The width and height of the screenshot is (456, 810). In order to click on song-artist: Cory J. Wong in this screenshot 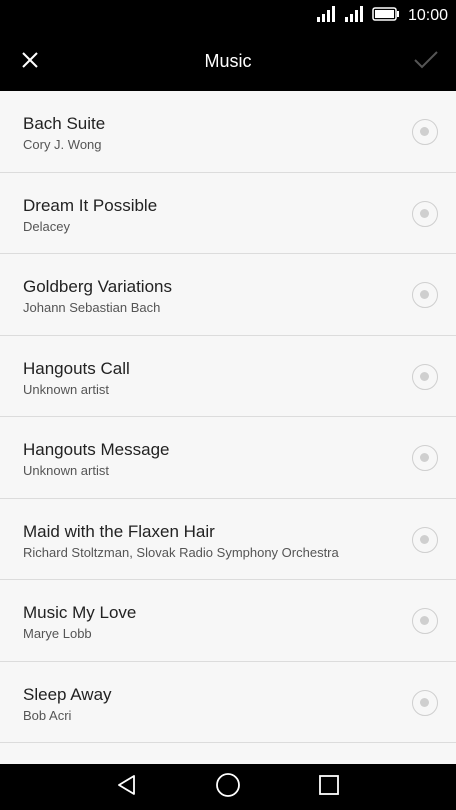, I will do `click(62, 144)`.